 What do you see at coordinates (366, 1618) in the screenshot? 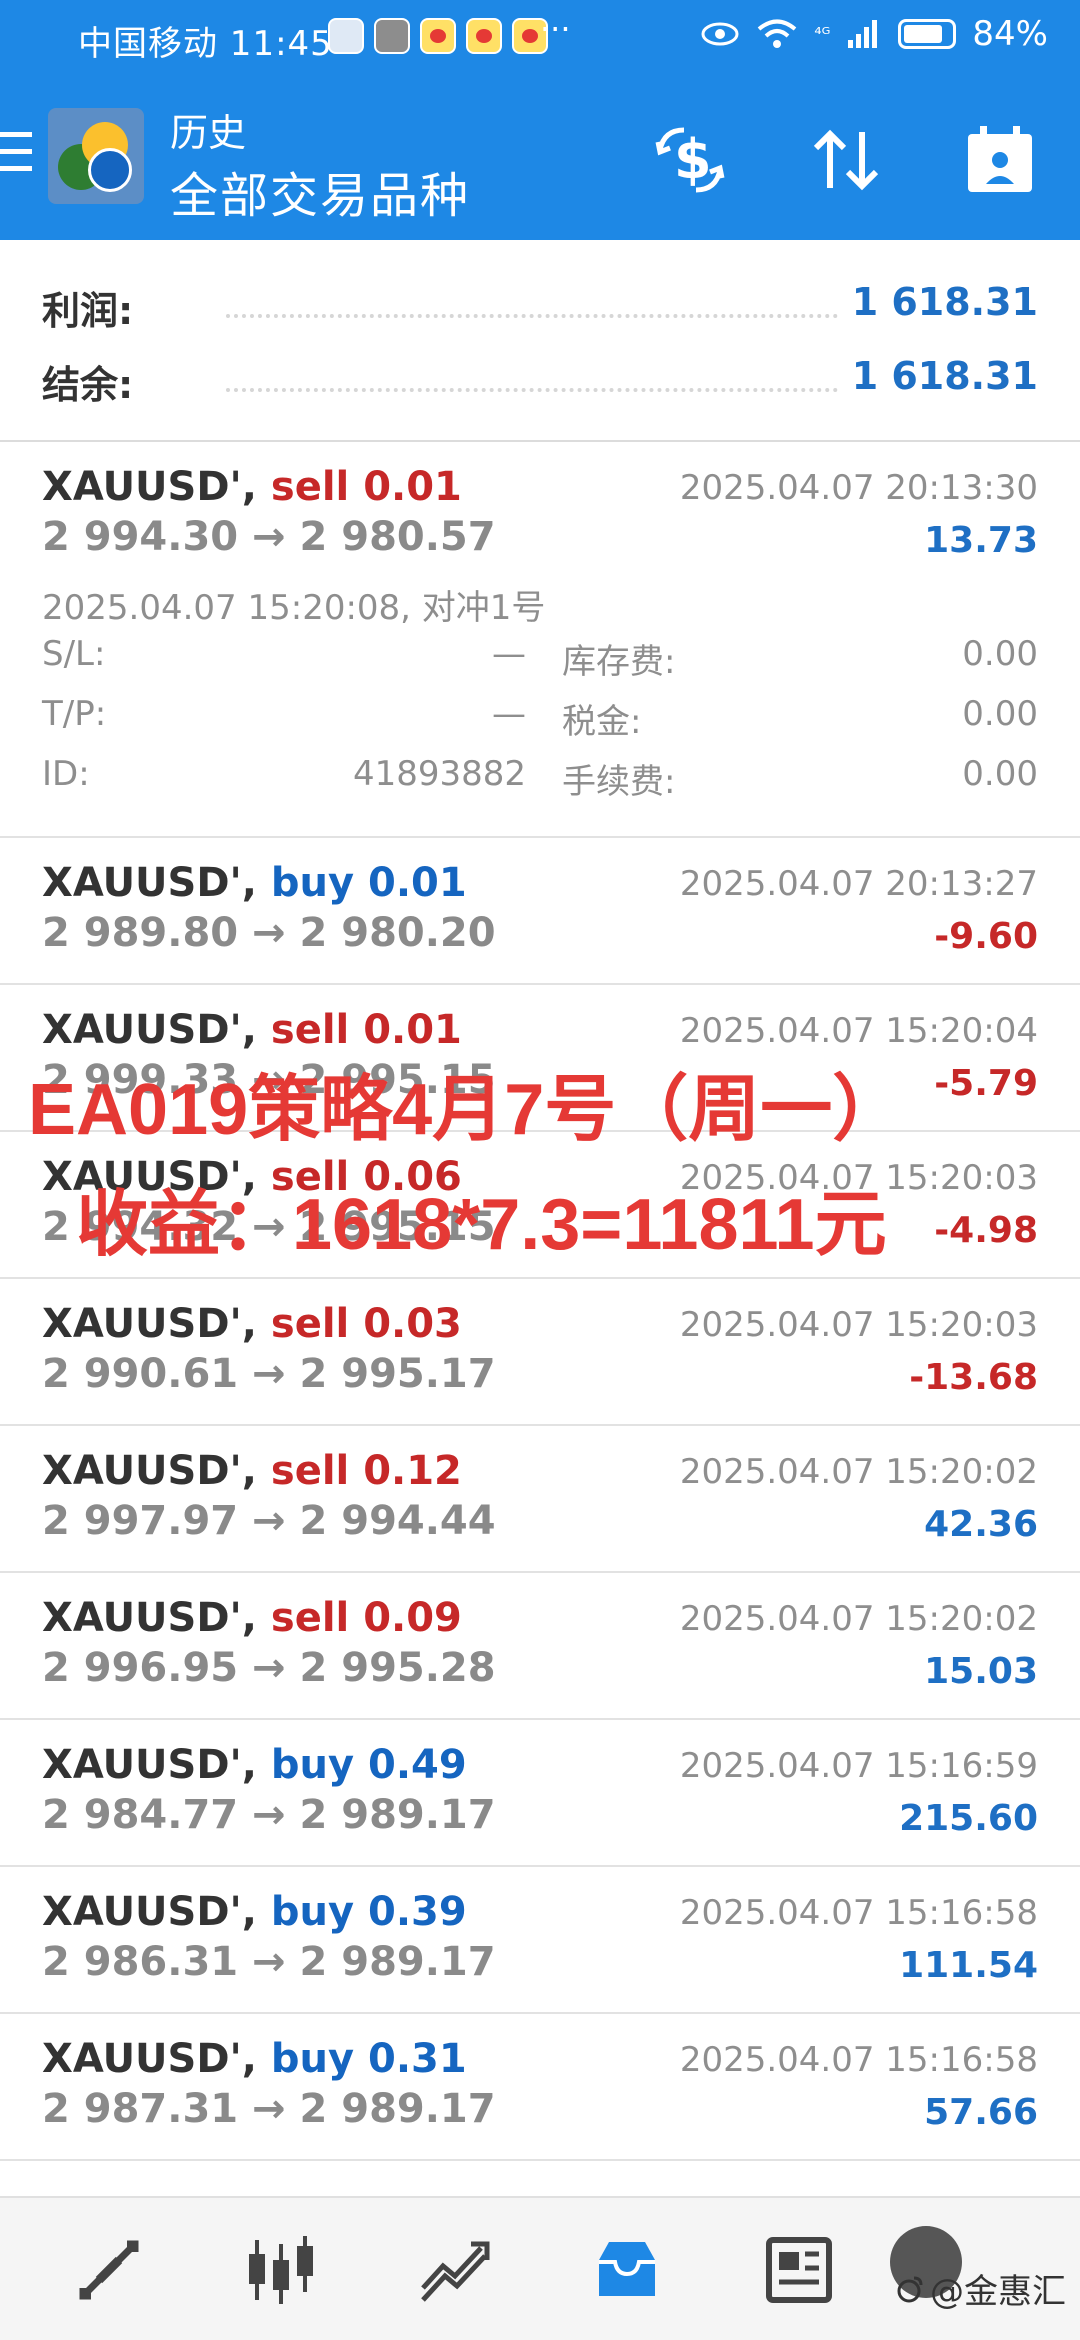
I see `deal-type: sell 0.09` at bounding box center [366, 1618].